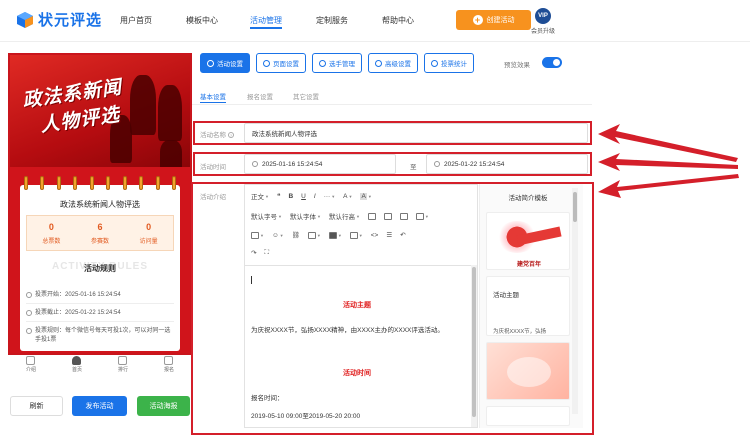 The height and width of the screenshot is (443, 750). Describe the element at coordinates (36, 406) in the screenshot. I see `refresh-button: 刷新` at that location.